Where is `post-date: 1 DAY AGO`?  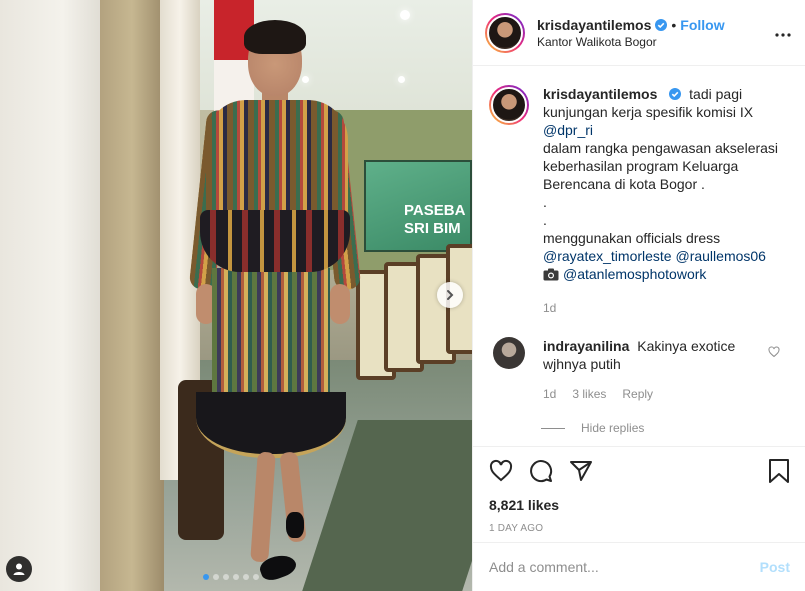
post-date: 1 DAY AGO is located at coordinates (639, 528).